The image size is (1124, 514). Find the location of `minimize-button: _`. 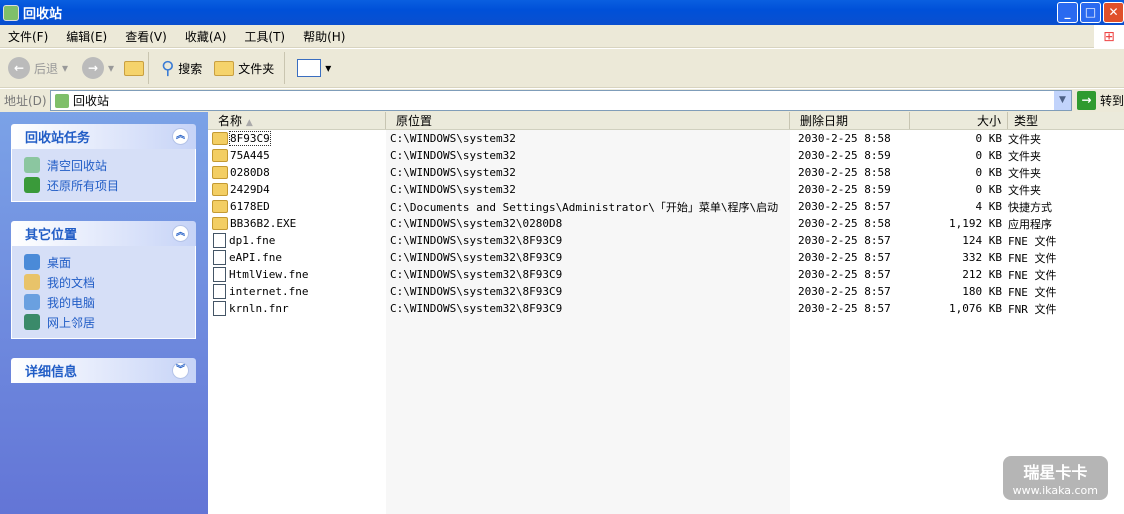

minimize-button: _ is located at coordinates (1067, 12).